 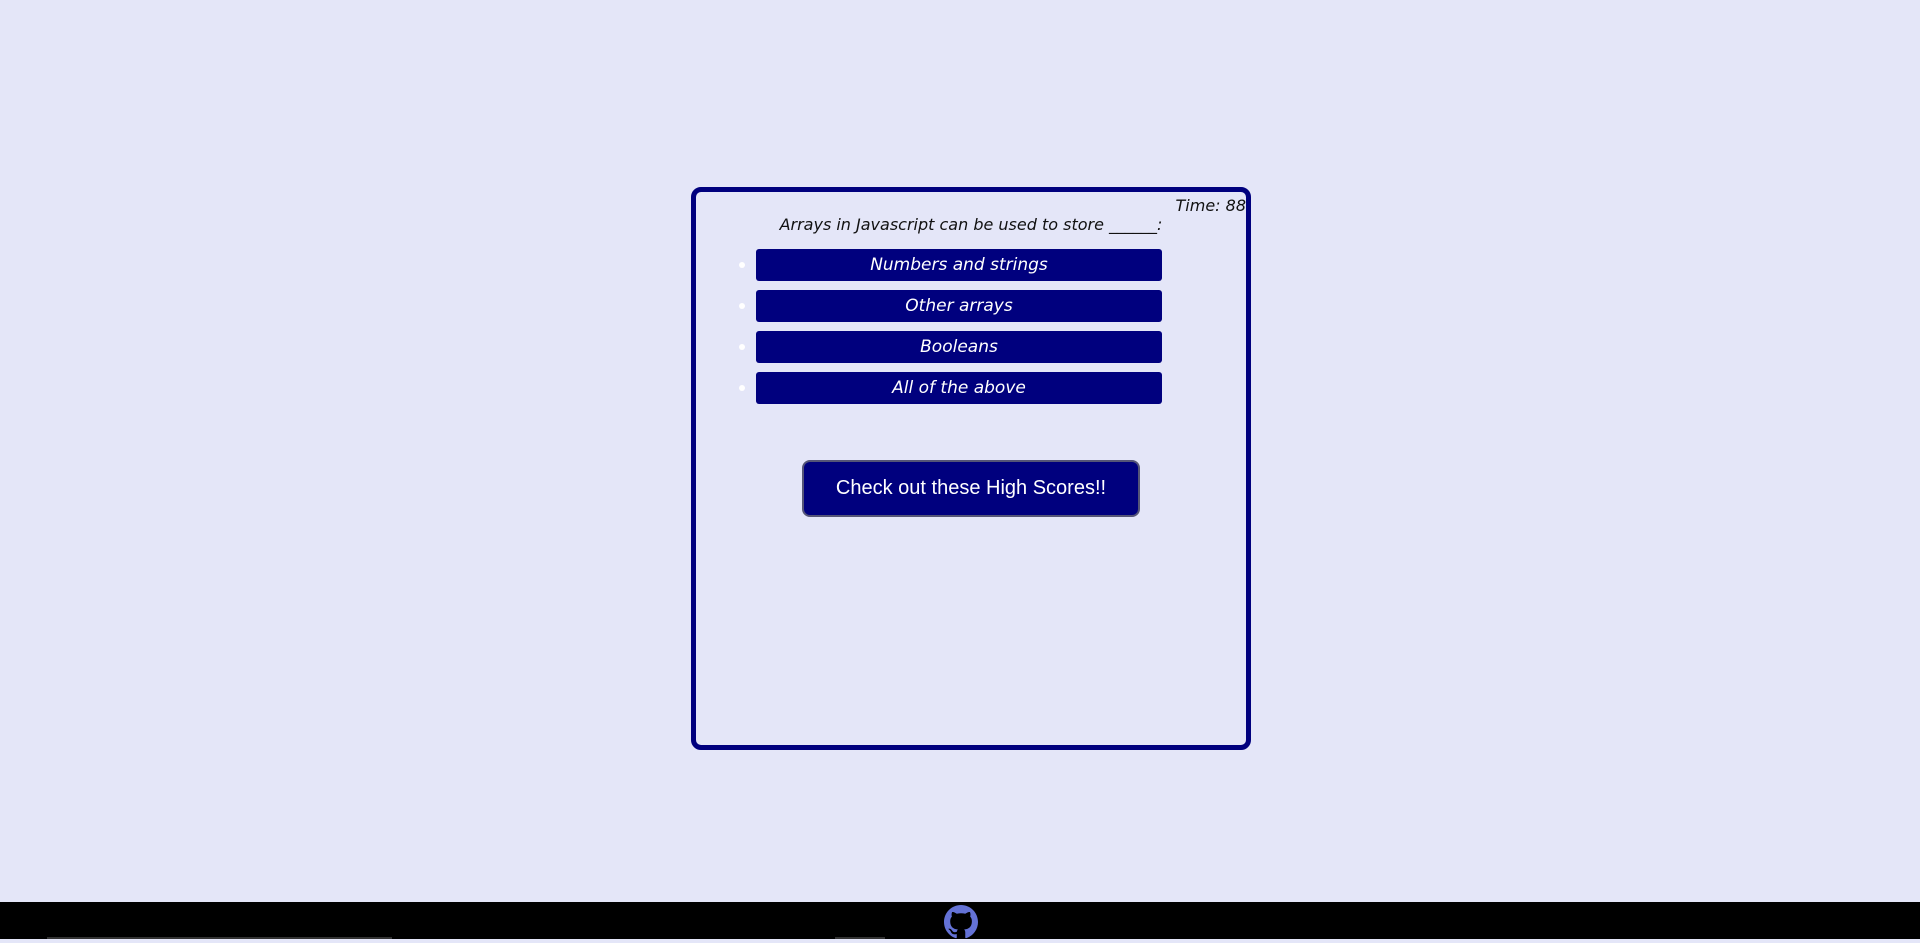 What do you see at coordinates (959, 306) in the screenshot?
I see `answer-button-2: Other arrays` at bounding box center [959, 306].